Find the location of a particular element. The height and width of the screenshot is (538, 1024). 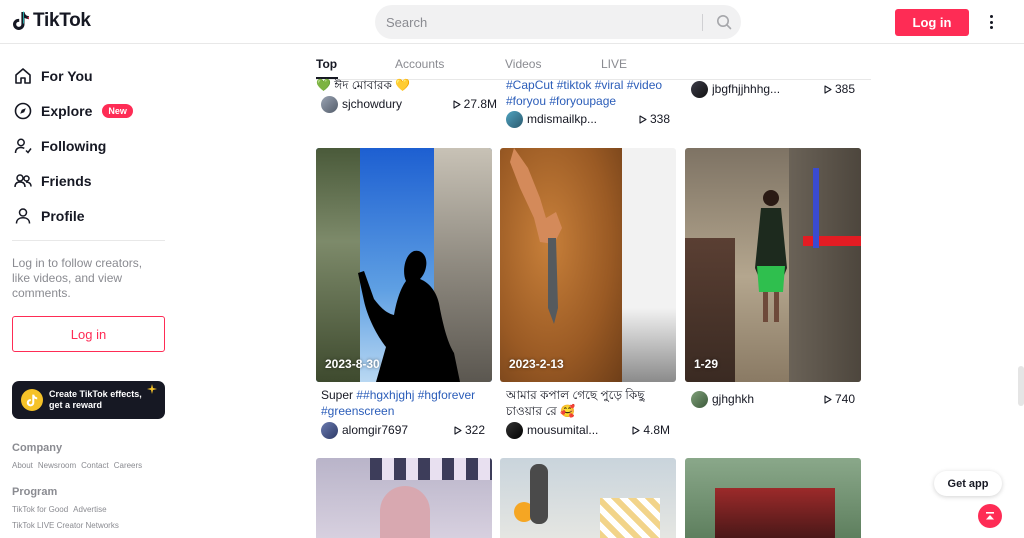

nav-for-you: For You is located at coordinates (53, 76).